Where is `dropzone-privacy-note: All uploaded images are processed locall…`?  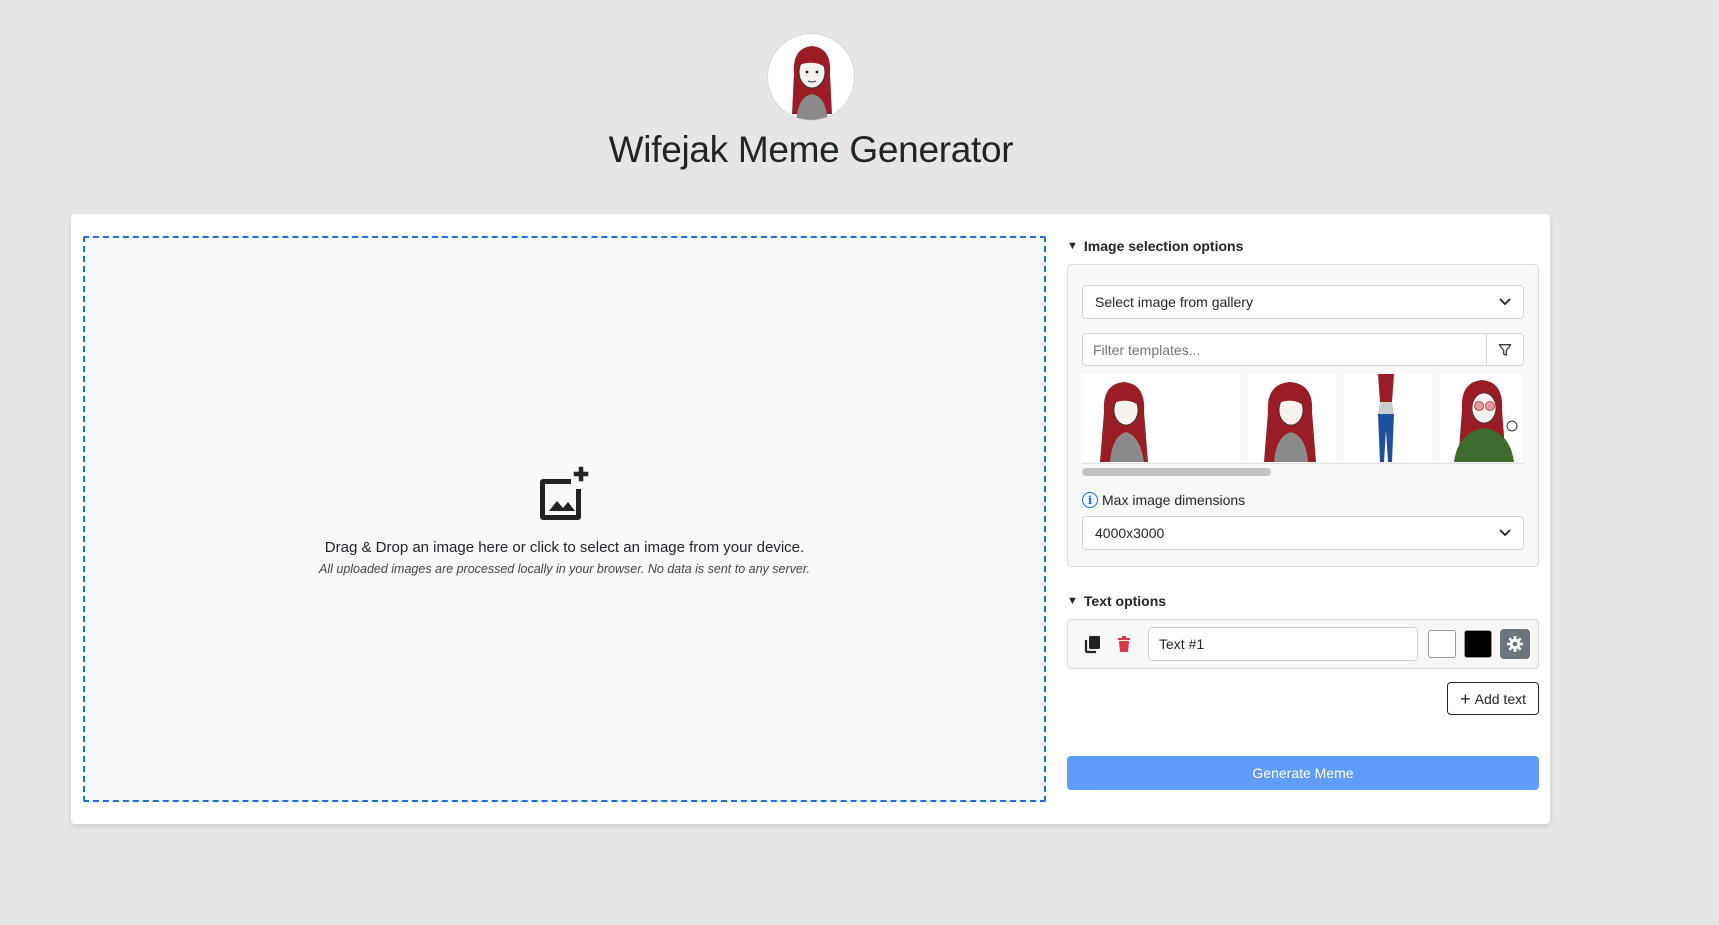 dropzone-privacy-note: All uploaded images are processed locall… is located at coordinates (564, 568).